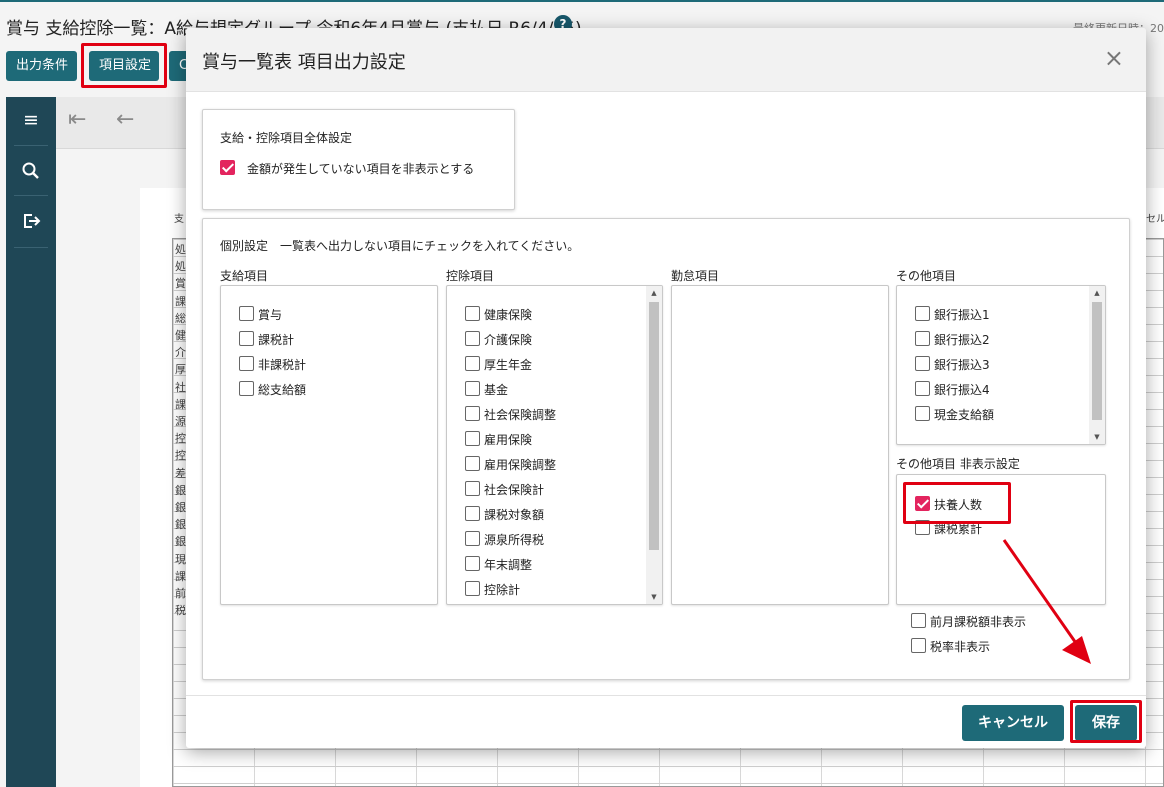 This screenshot has width=1164, height=787. Describe the element at coordinates (31, 173) in the screenshot. I see `search-icon` at that location.